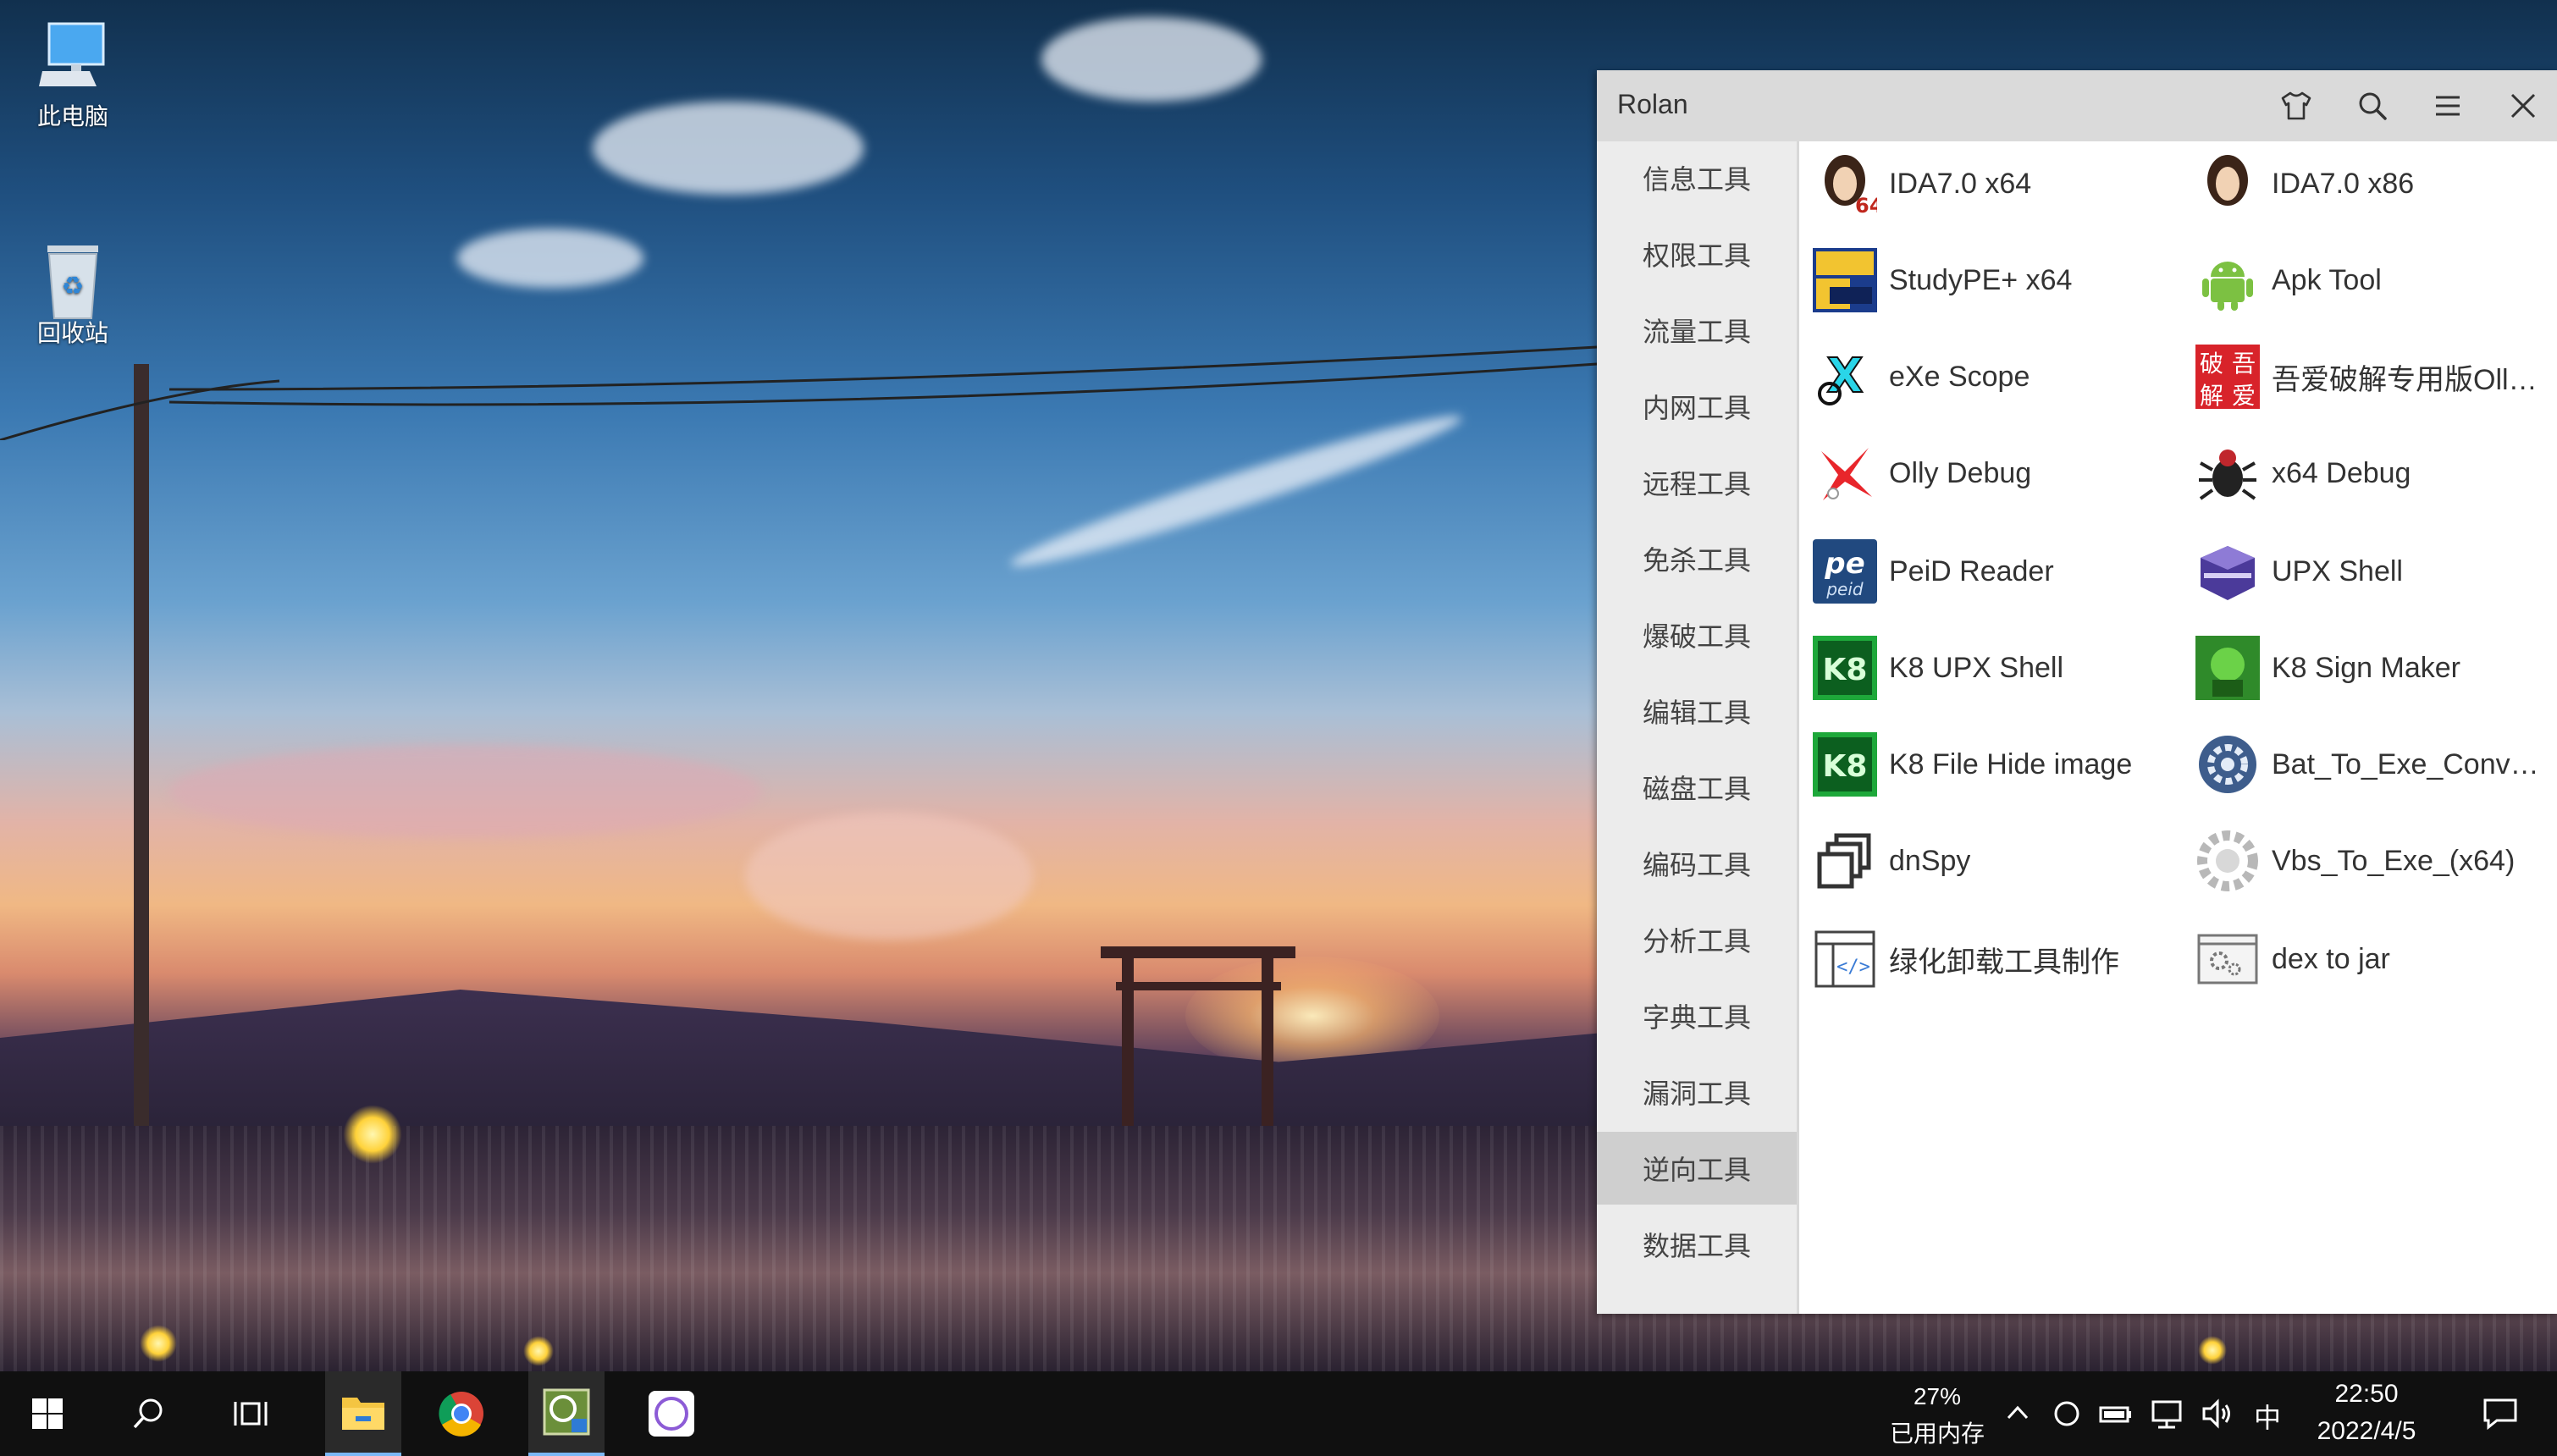 This screenshot has width=2557, height=1456. What do you see at coordinates (1965, 764) in the screenshot?
I see `app-item-k8-file-hide: K8 K8 File Hide image` at bounding box center [1965, 764].